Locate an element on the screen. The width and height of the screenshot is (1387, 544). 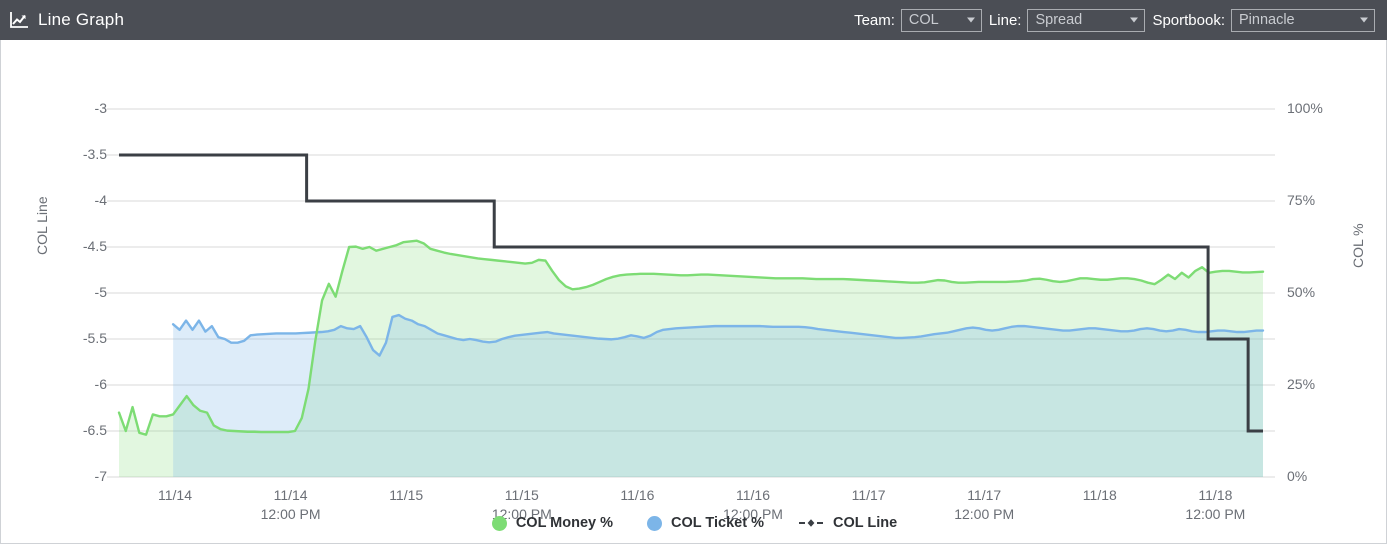
left-tick-label: -4 is located at coordinates (100, 200).